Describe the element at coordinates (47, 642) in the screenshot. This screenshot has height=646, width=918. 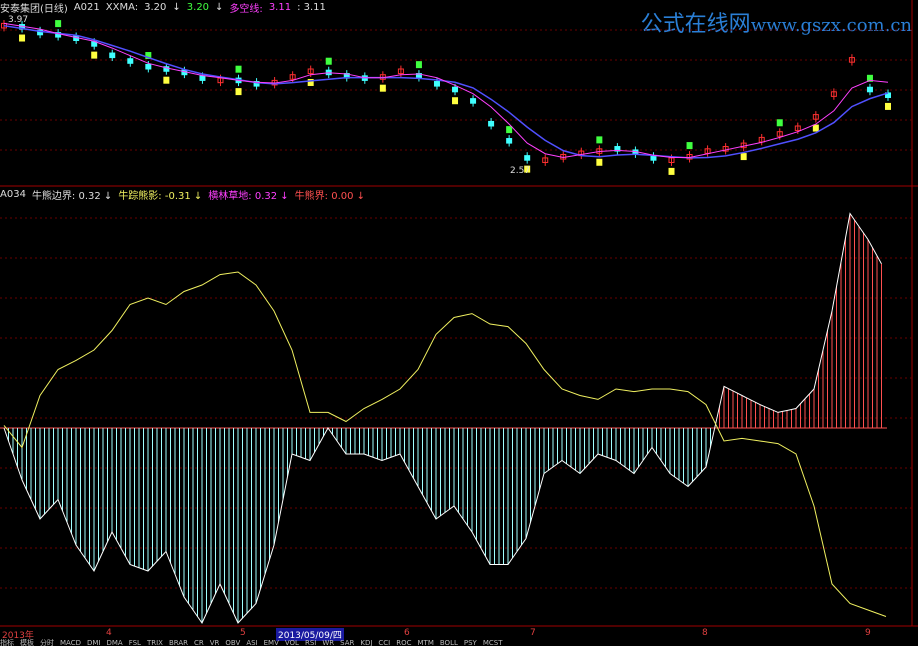
I see `tab-item: 分时` at that location.